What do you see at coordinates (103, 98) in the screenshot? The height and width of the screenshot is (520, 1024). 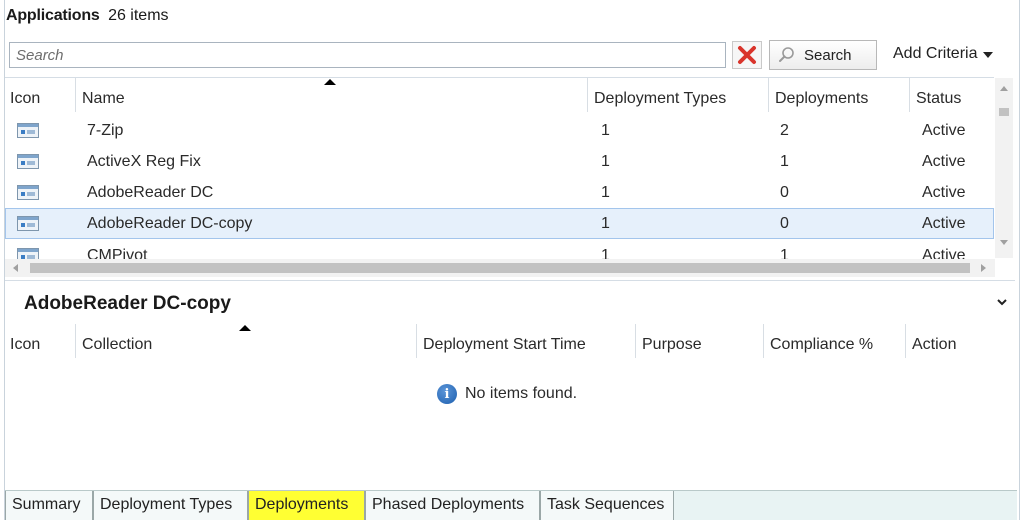 I see `column-header-label: Name` at bounding box center [103, 98].